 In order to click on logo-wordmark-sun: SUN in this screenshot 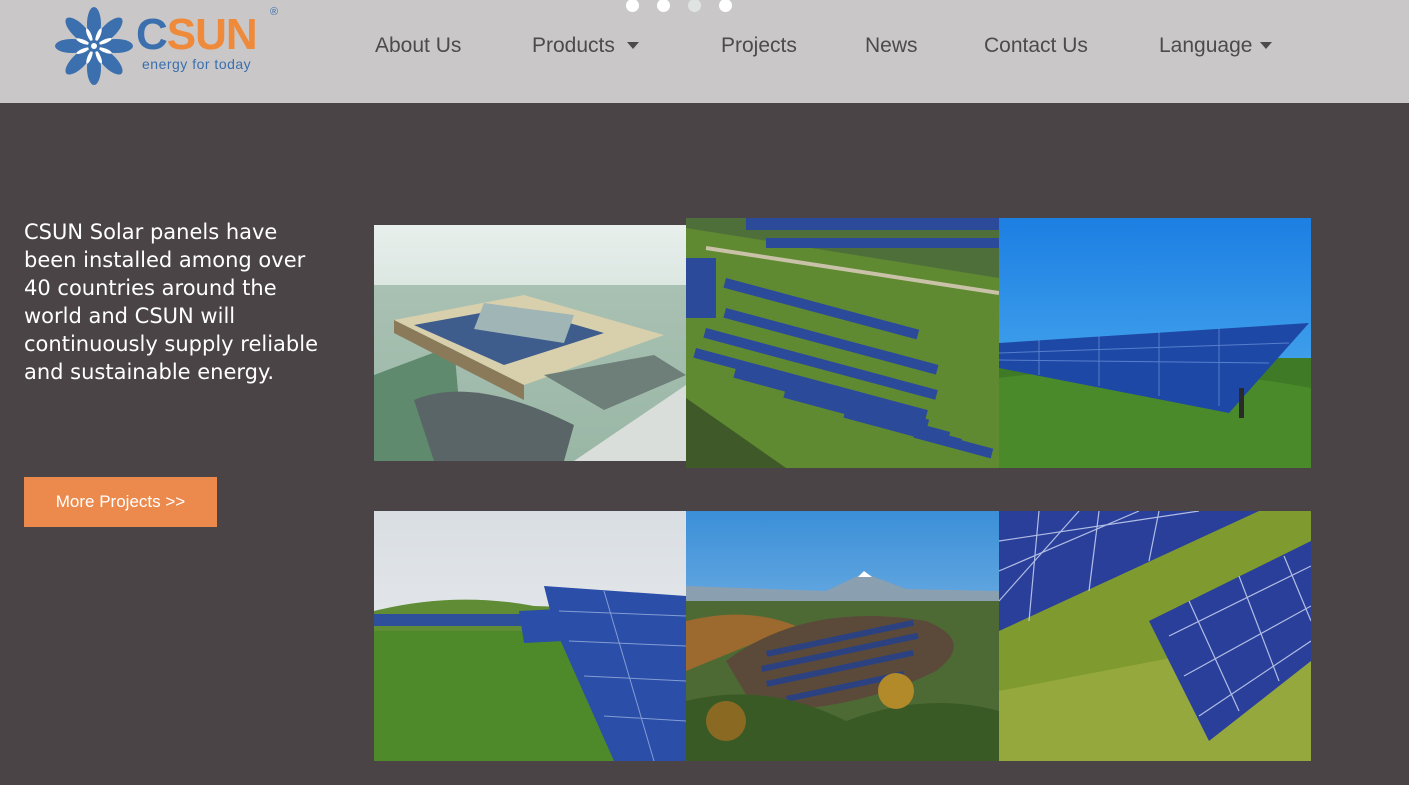, I will do `click(212, 34)`.